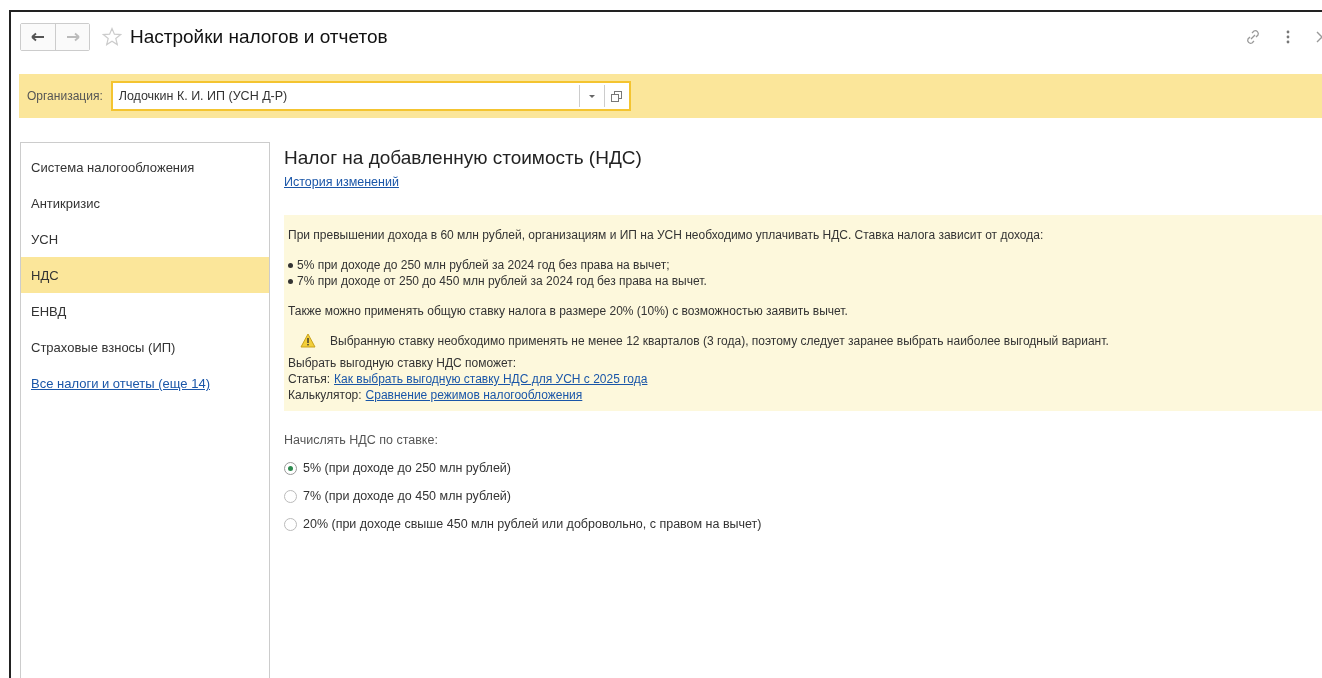  Describe the element at coordinates (361, 440) in the screenshot. I see `rate-label: Начислять НДС по ставке:` at that location.